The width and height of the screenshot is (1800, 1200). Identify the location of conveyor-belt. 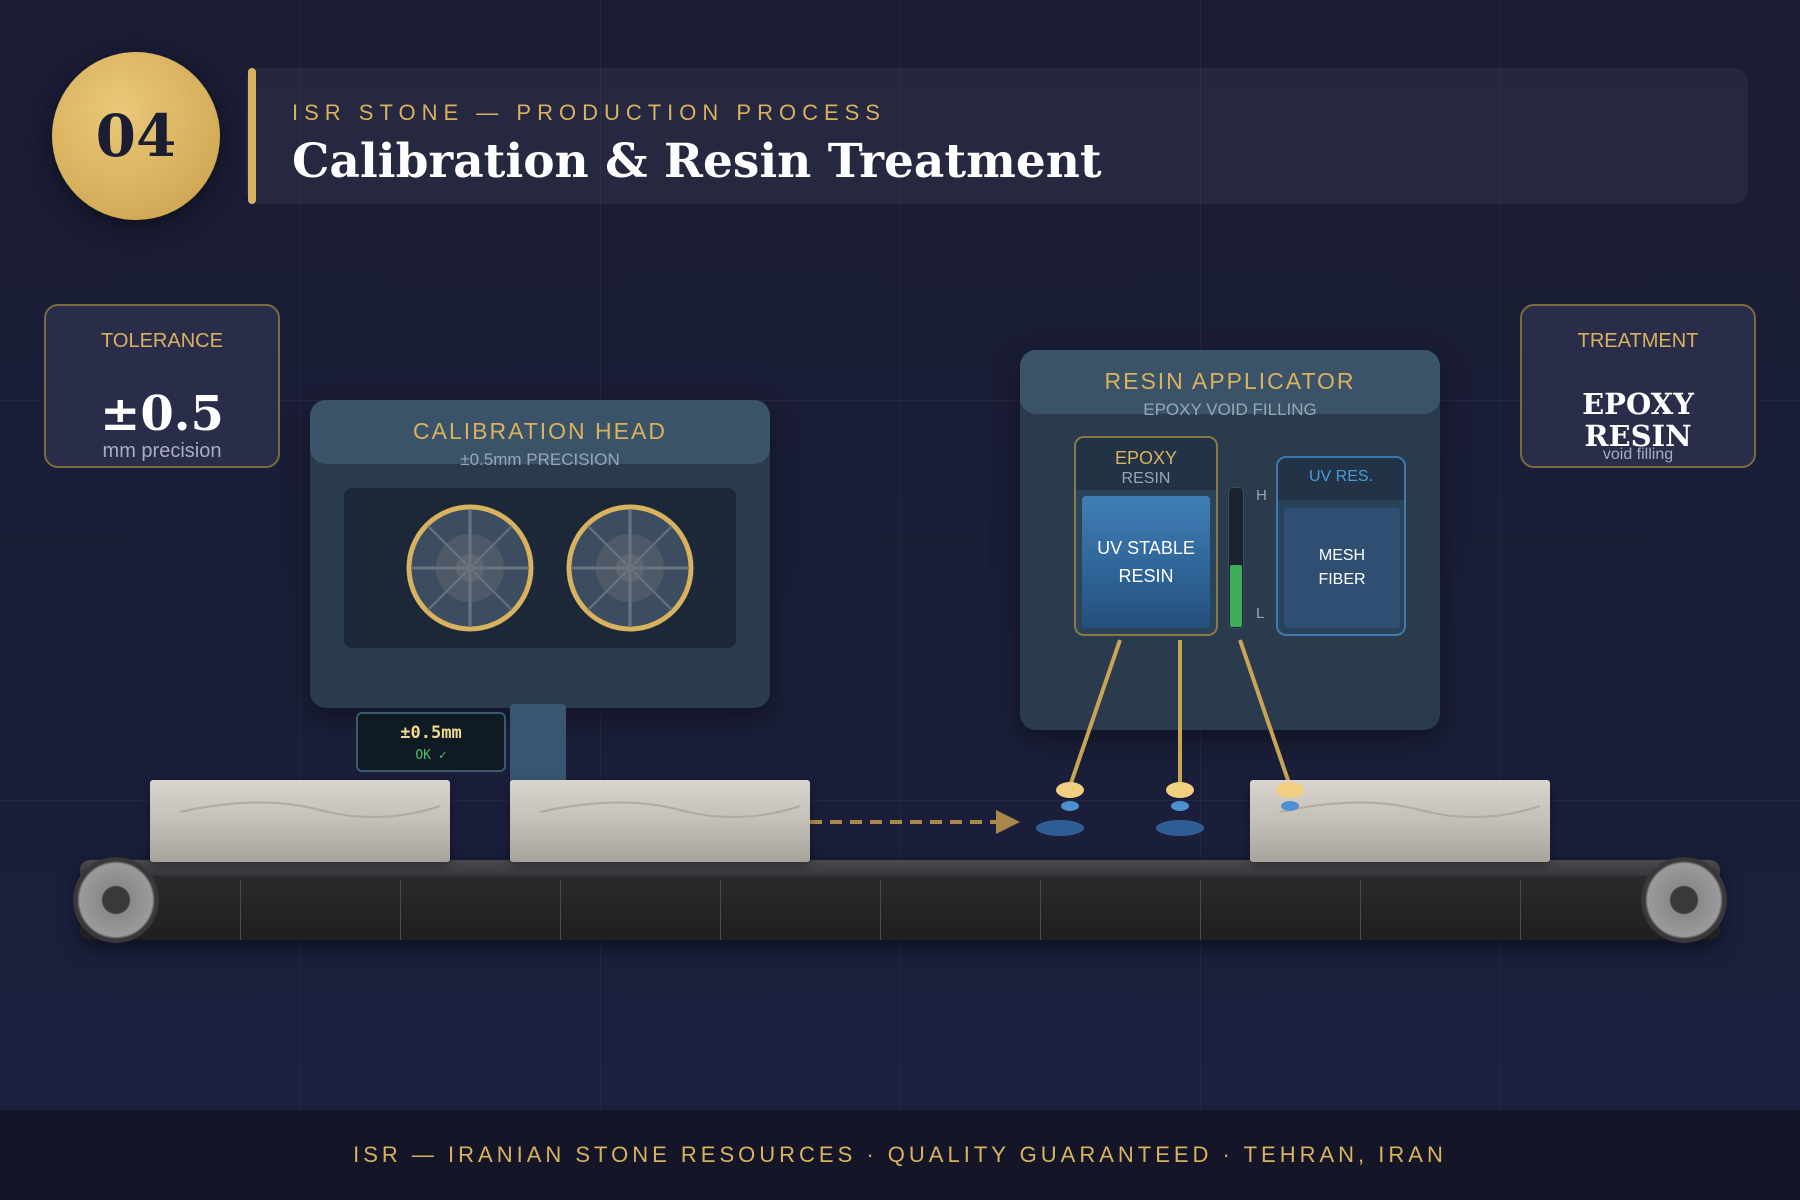
(900, 900).